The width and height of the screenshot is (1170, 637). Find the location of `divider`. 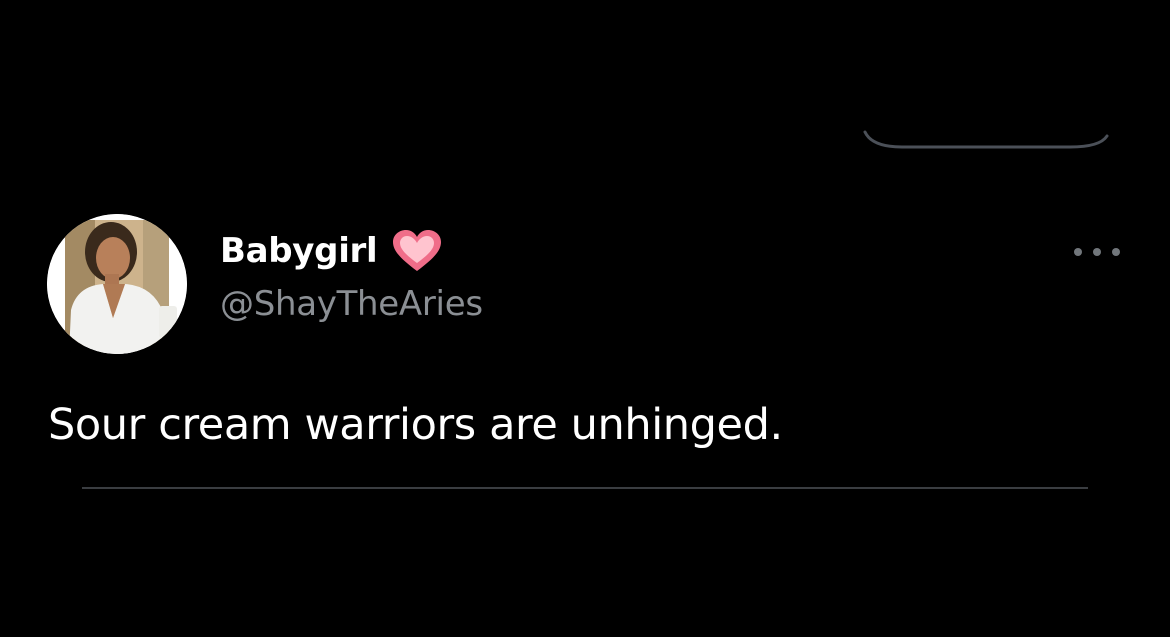

divider is located at coordinates (585, 488).